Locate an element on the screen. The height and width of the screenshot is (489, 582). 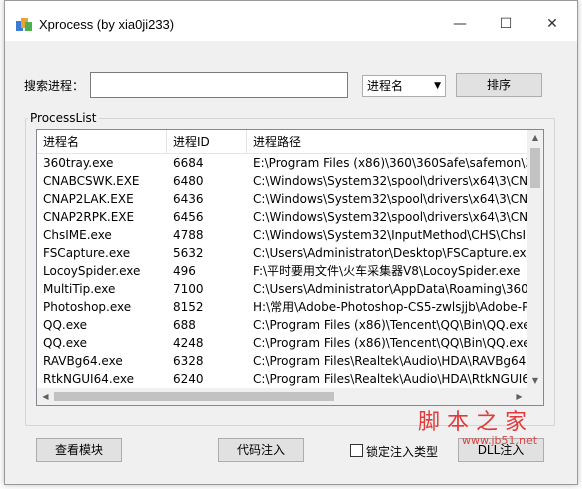
lock-inject-type-label: 锁定注入类型 is located at coordinates (402, 451).